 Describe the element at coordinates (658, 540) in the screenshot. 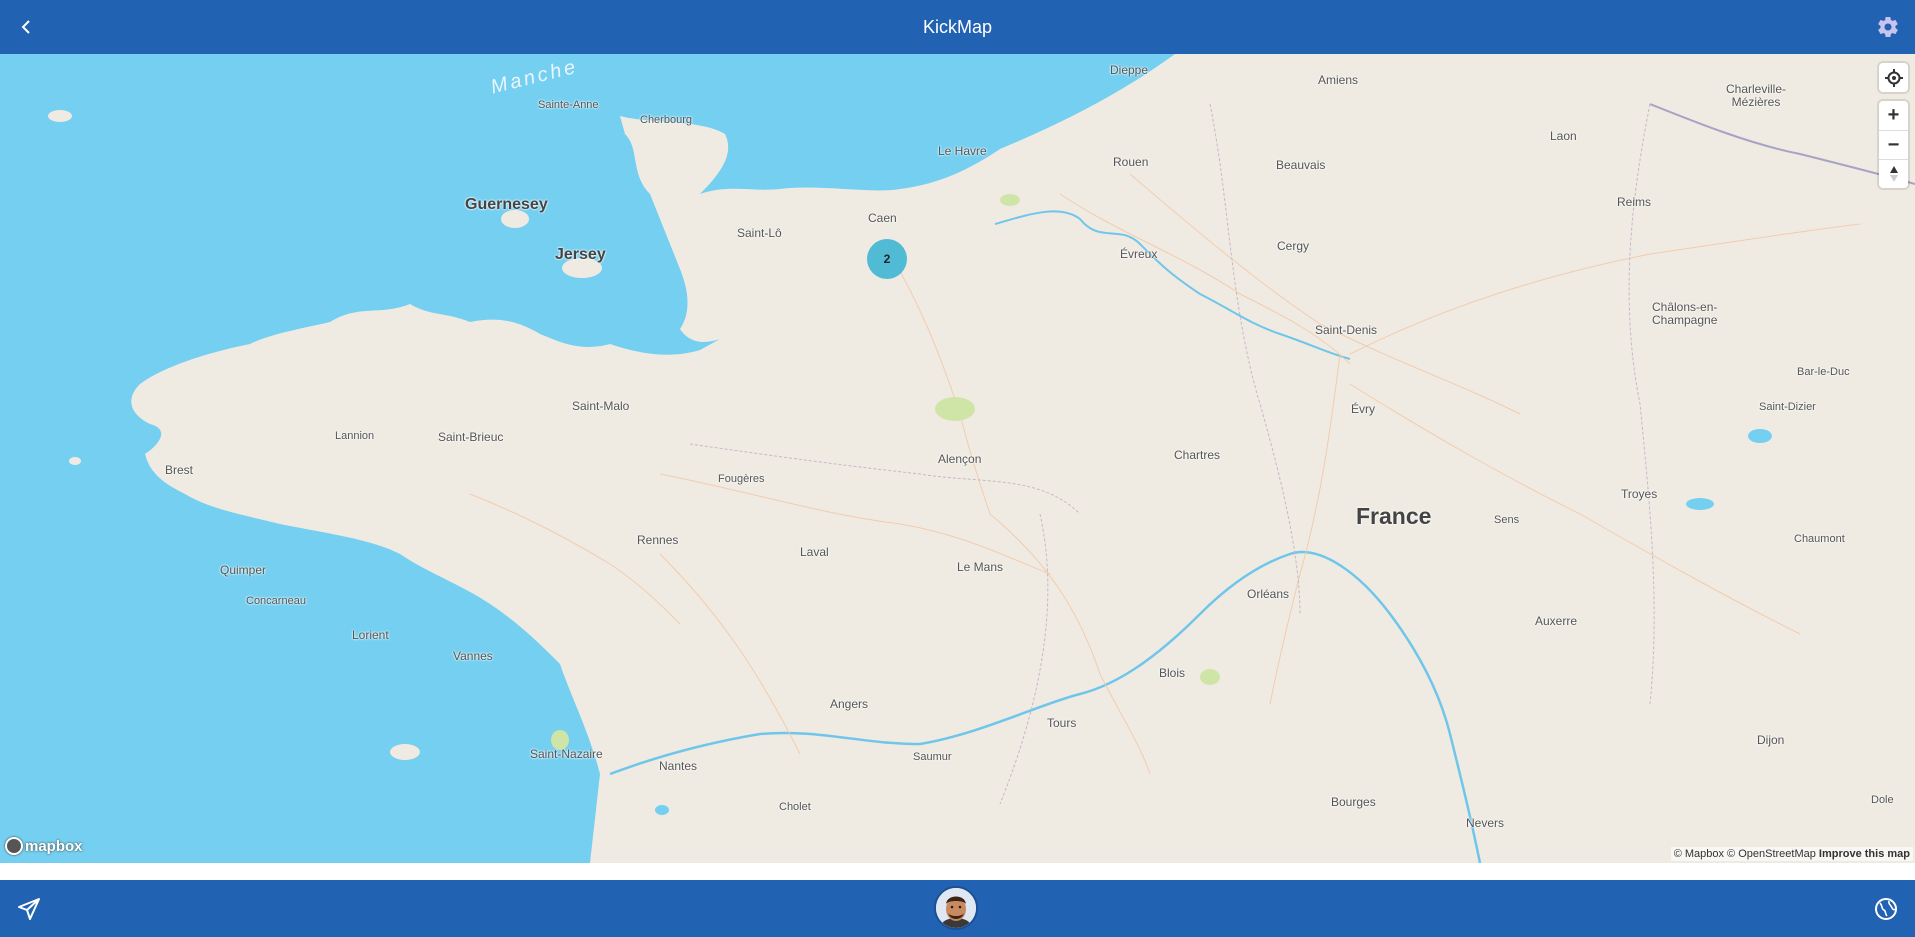

I see `place-label: Rennes` at that location.